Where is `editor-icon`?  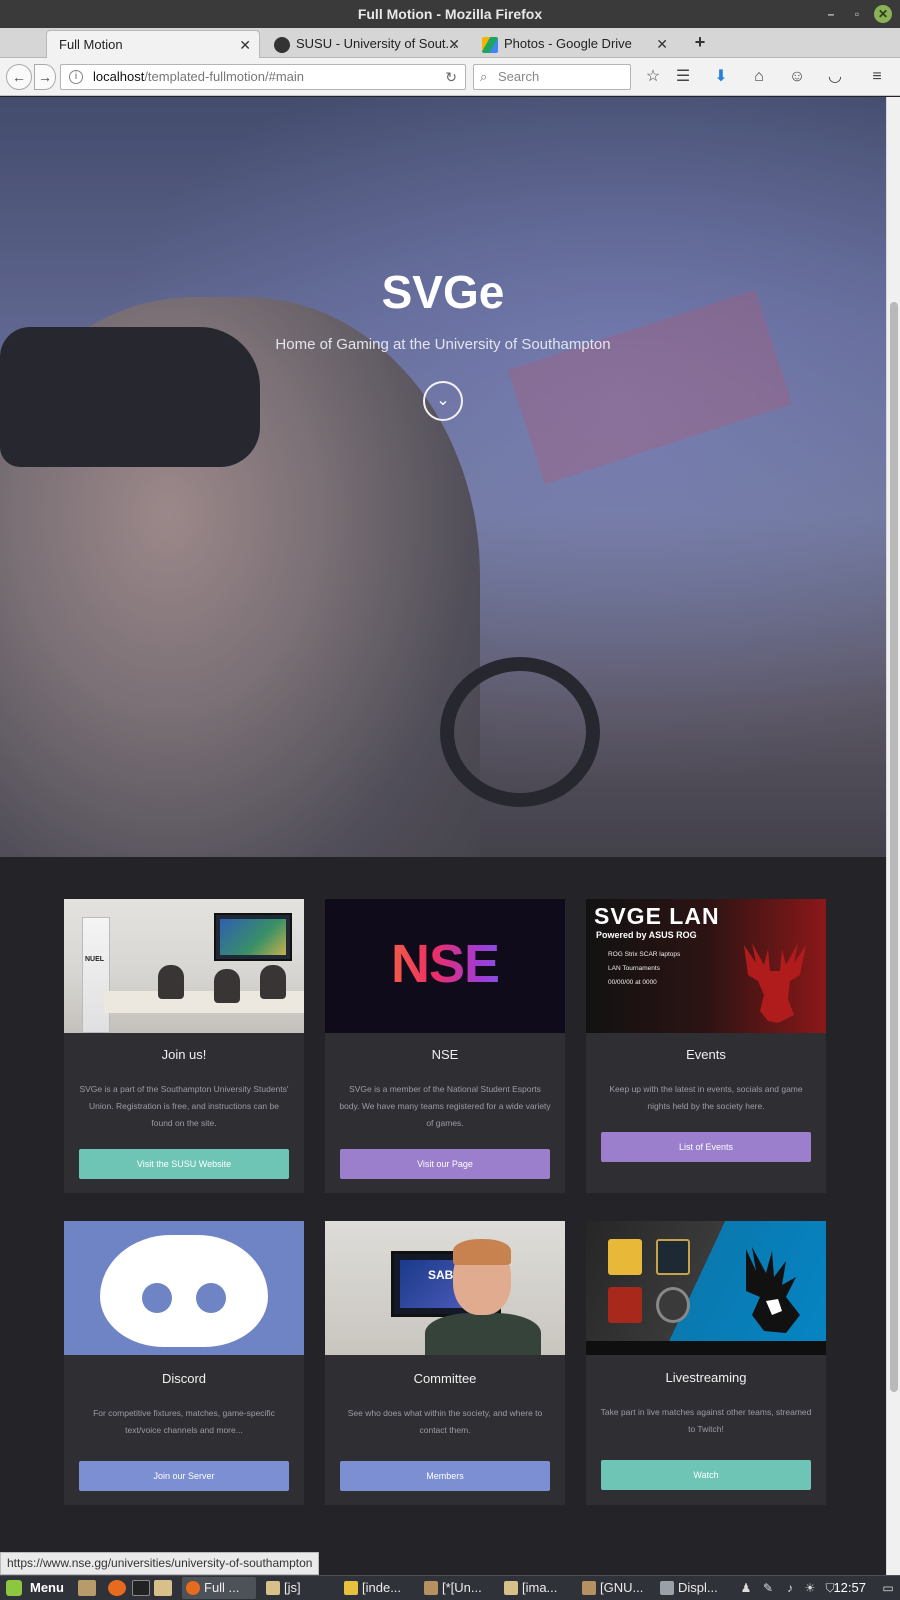 editor-icon is located at coordinates (431, 1588).